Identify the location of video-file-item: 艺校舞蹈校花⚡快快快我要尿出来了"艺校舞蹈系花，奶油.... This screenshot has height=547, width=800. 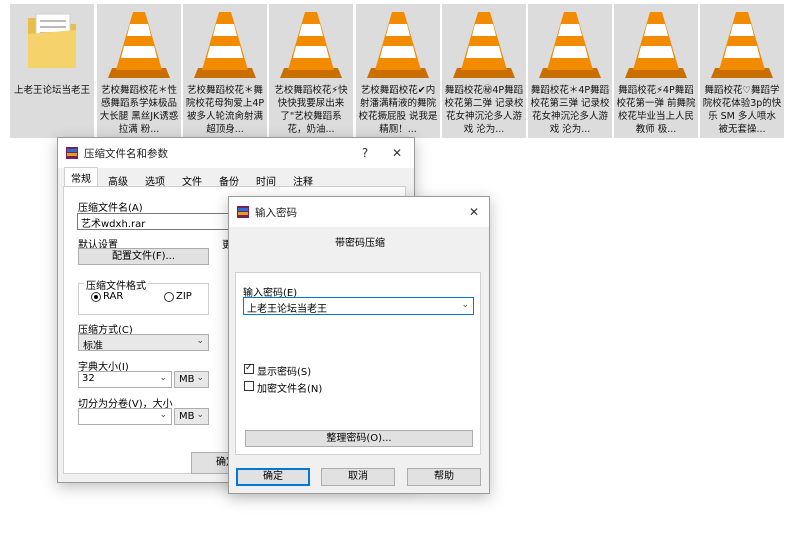
(311, 71).